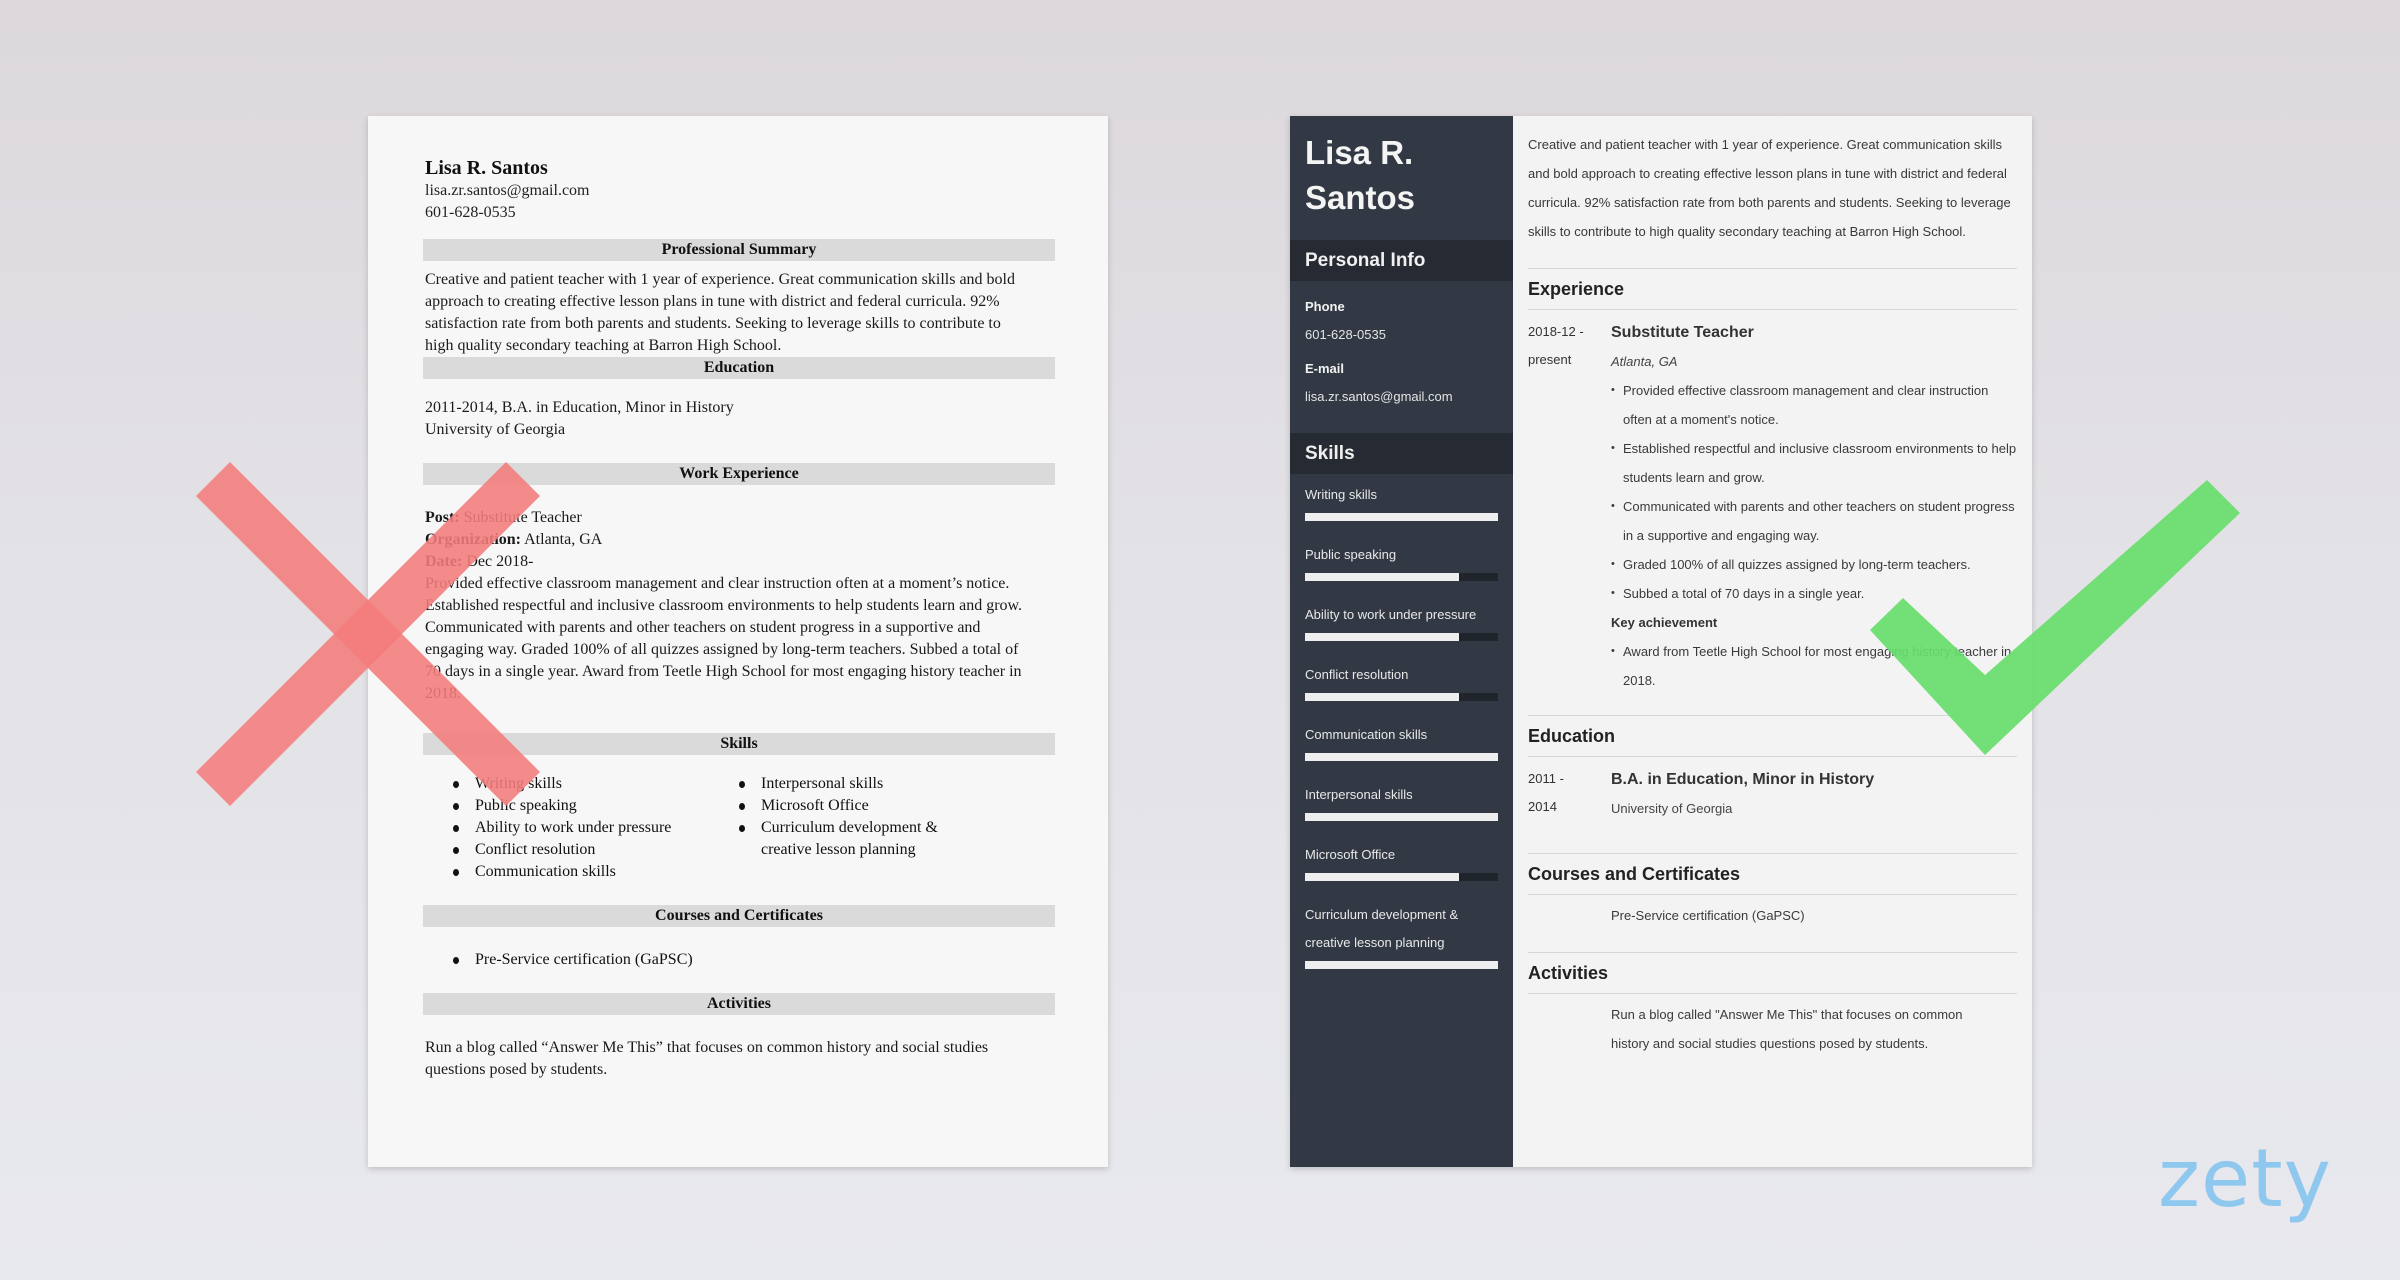 The image size is (2400, 1280). Describe the element at coordinates (495, 429) in the screenshot. I see `education-school: University of Georgia` at that location.